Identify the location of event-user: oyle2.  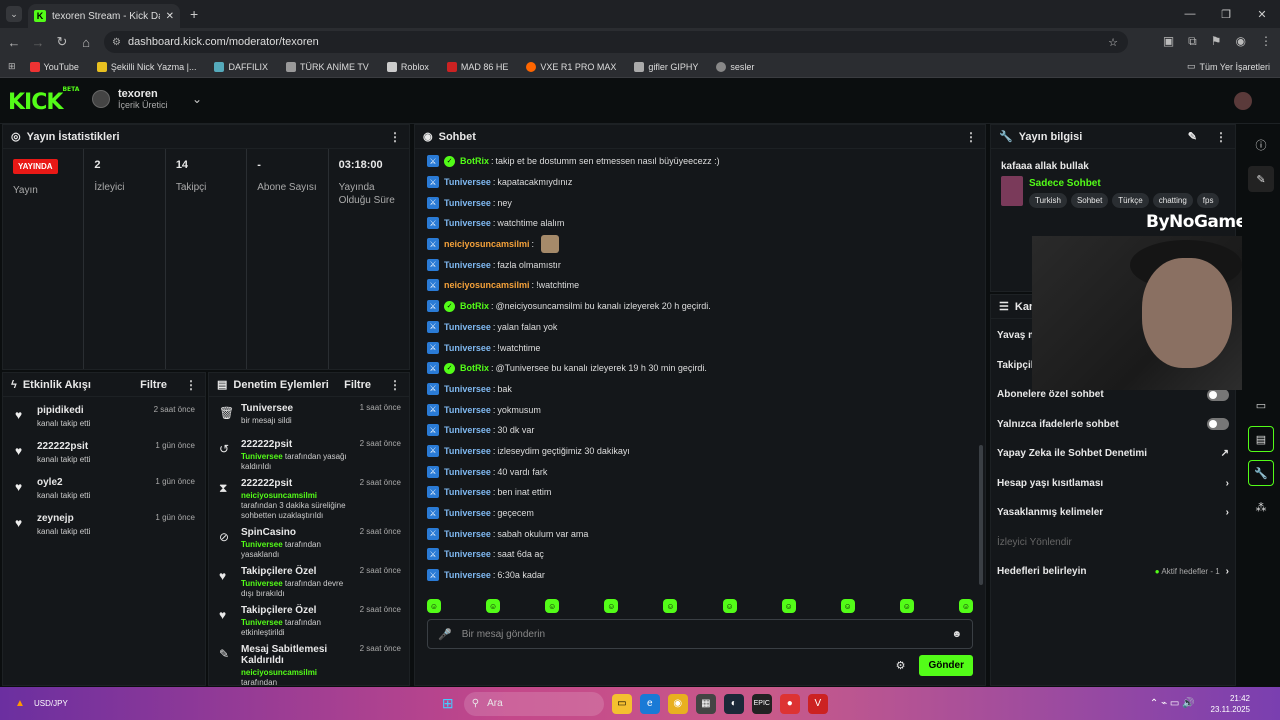
(92, 482).